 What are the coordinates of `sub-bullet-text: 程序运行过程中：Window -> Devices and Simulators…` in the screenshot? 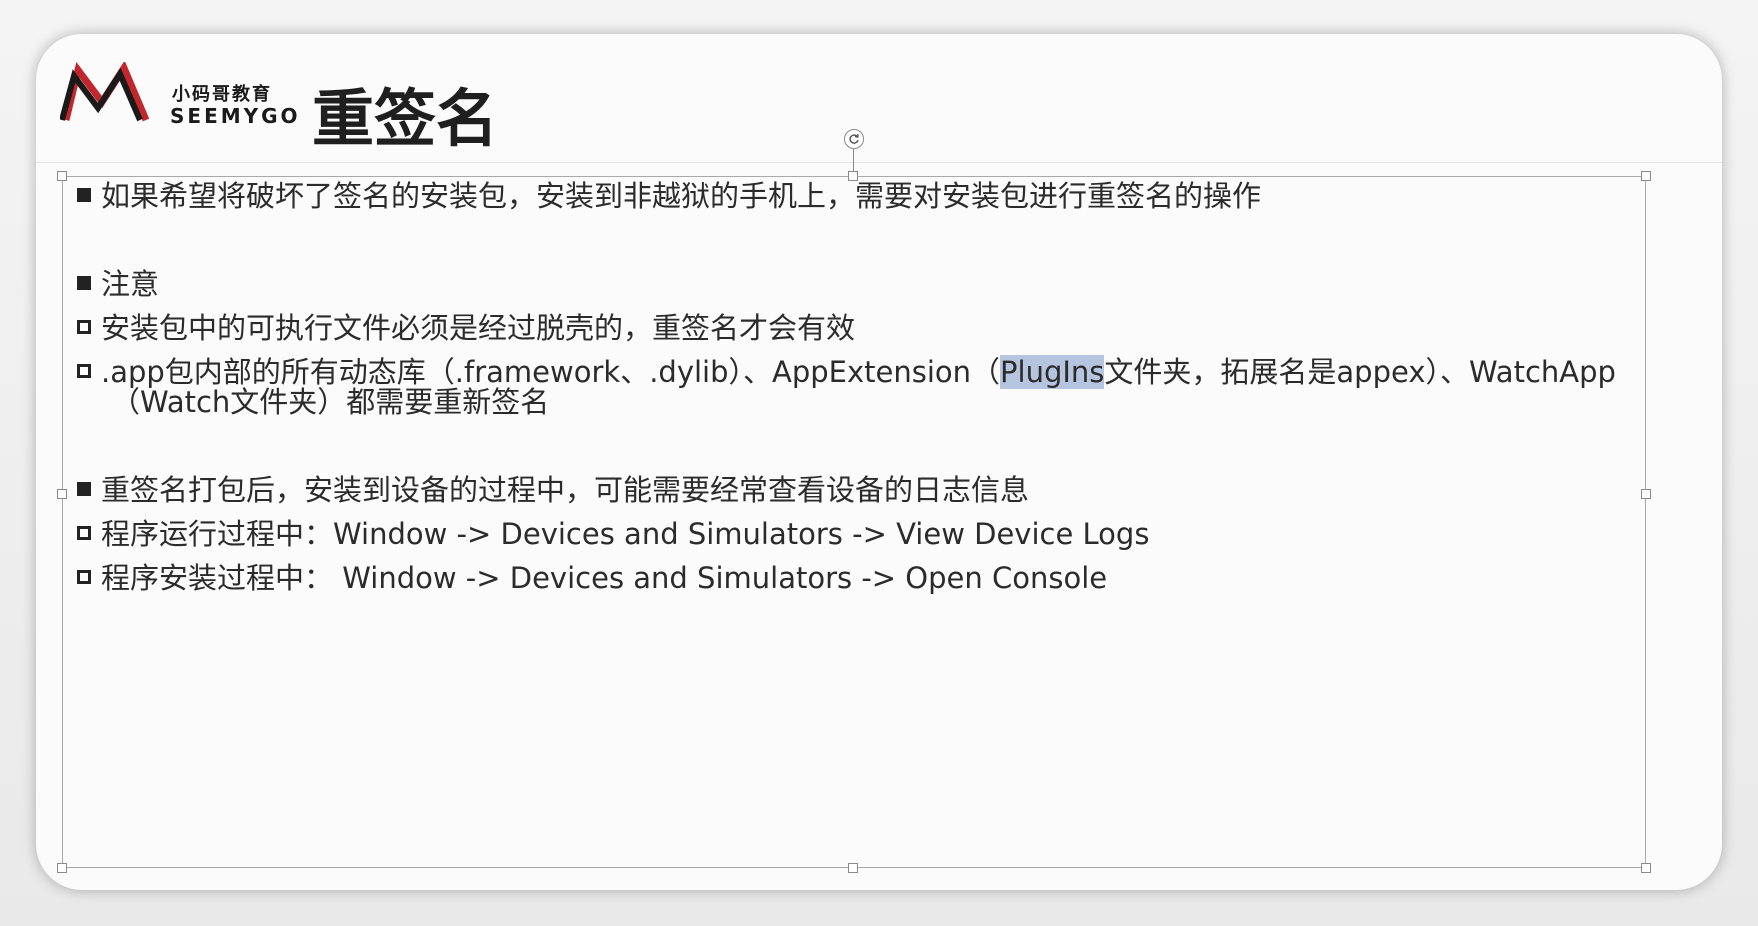 It's located at (625, 534).